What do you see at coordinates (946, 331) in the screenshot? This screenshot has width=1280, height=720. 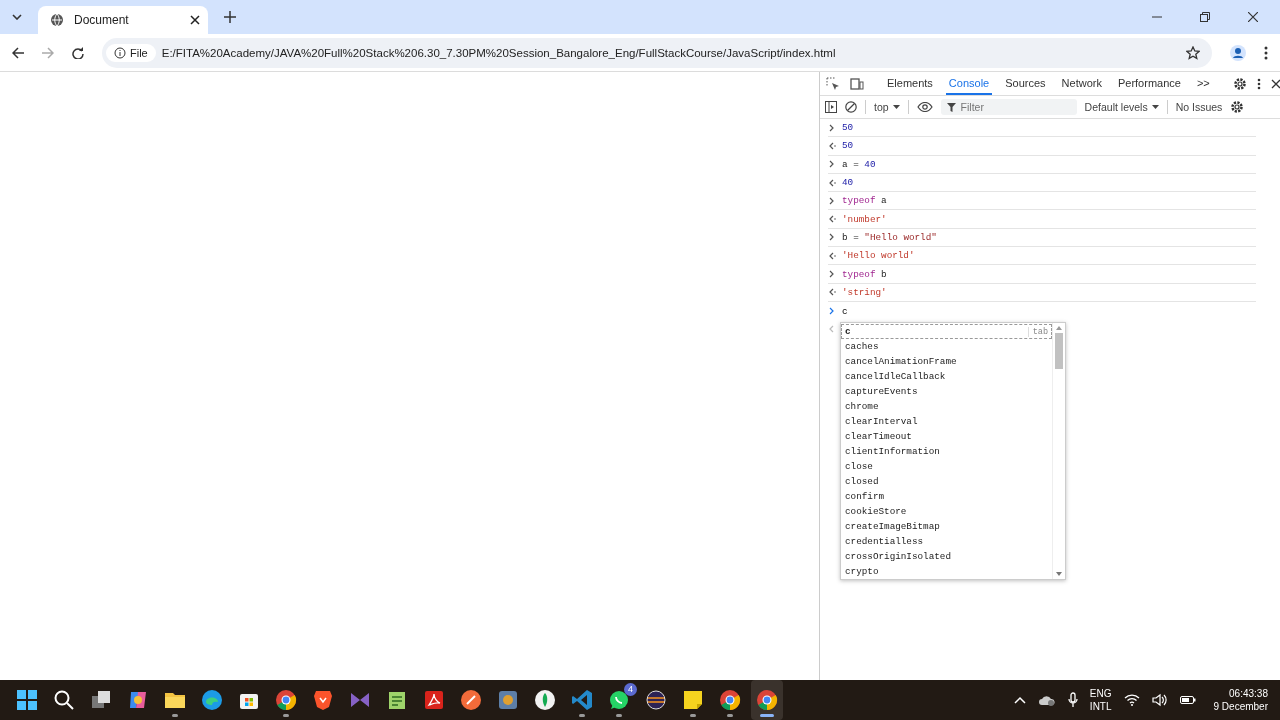 I see `suggestion-item: c tab` at bounding box center [946, 331].